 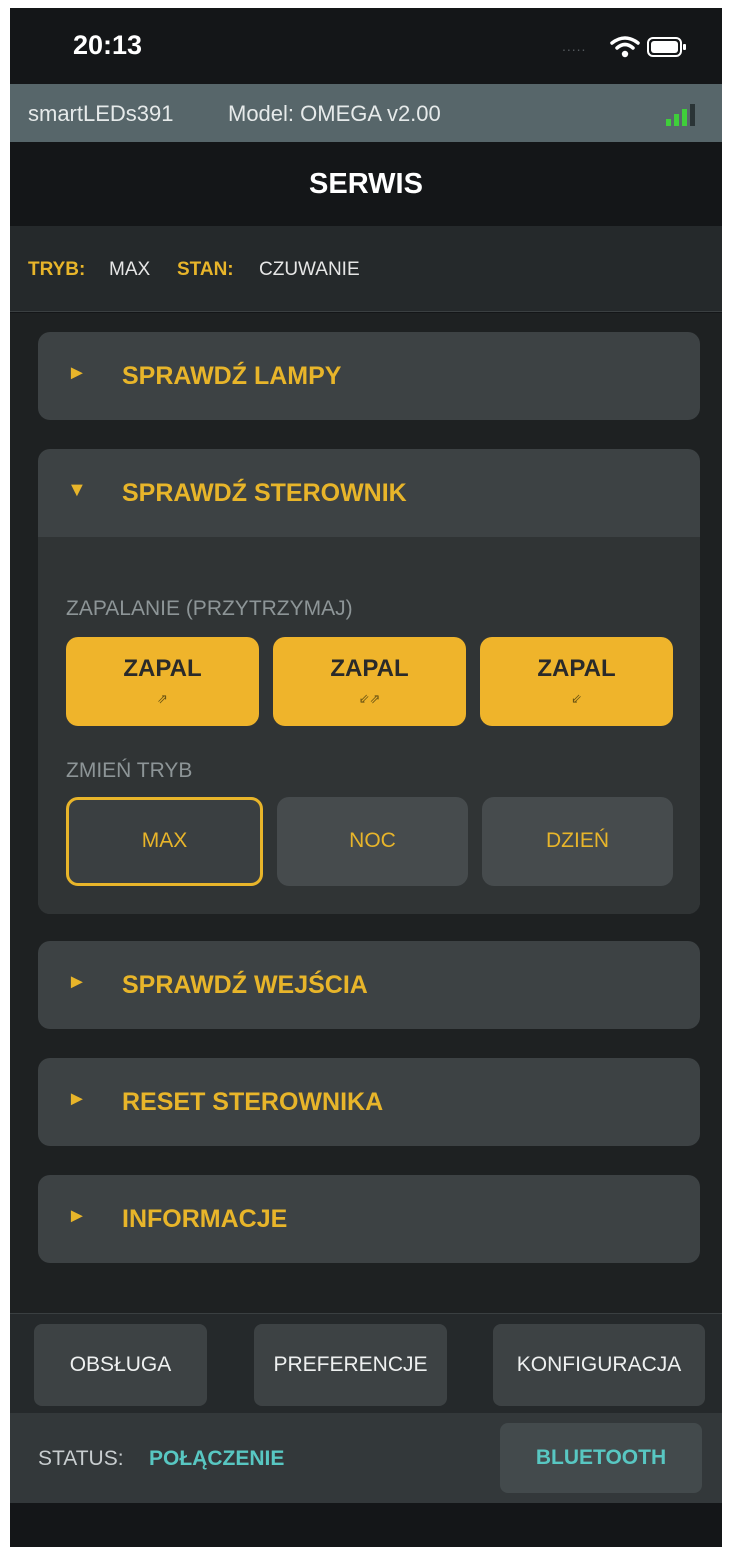 I want to click on section-check-inputs: ► SPRAWDŹ WEJŚCIA, so click(x=369, y=985).